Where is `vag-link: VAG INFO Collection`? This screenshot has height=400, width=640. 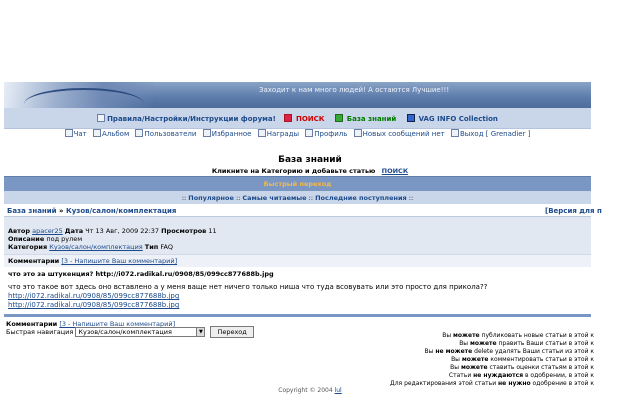
vag-link: VAG INFO Collection is located at coordinates (452, 118).